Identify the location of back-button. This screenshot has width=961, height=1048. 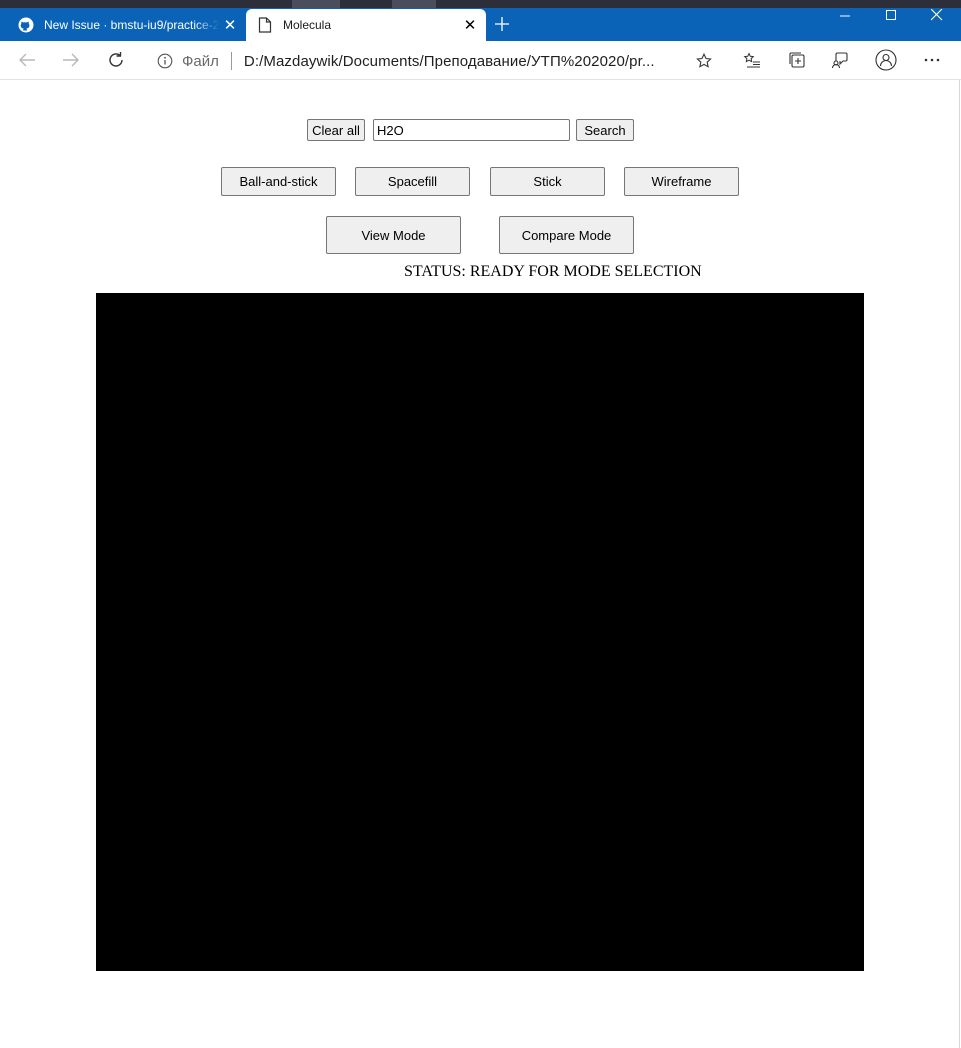
(27, 60).